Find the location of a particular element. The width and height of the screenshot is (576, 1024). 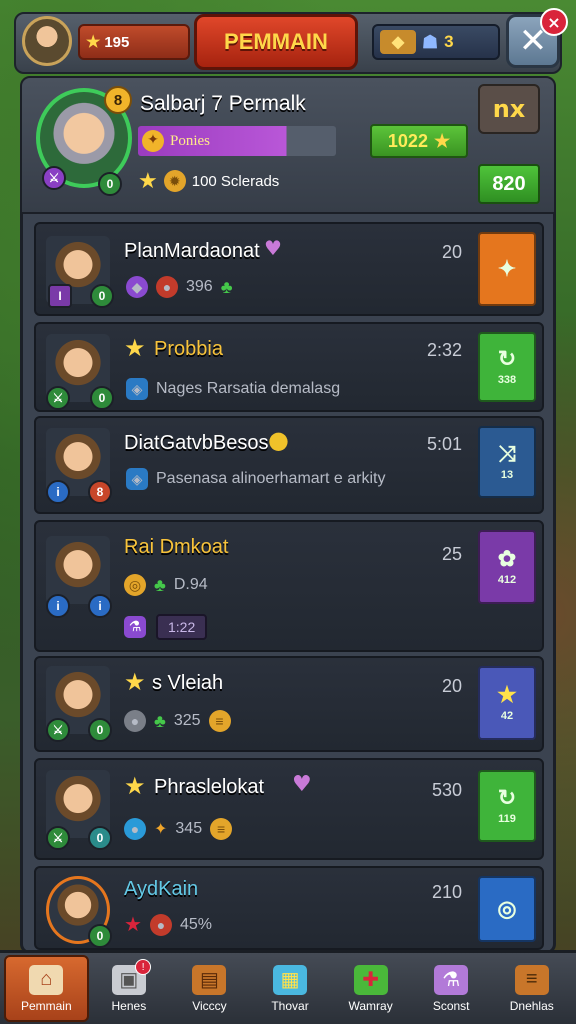

row-time: 20 is located at coordinates (451, 252).